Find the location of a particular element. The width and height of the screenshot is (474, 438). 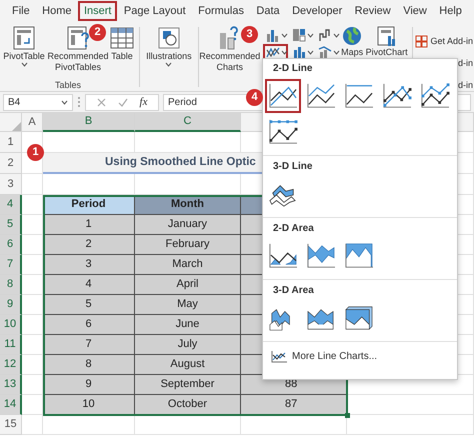

row-header: 14 is located at coordinates (11, 405).